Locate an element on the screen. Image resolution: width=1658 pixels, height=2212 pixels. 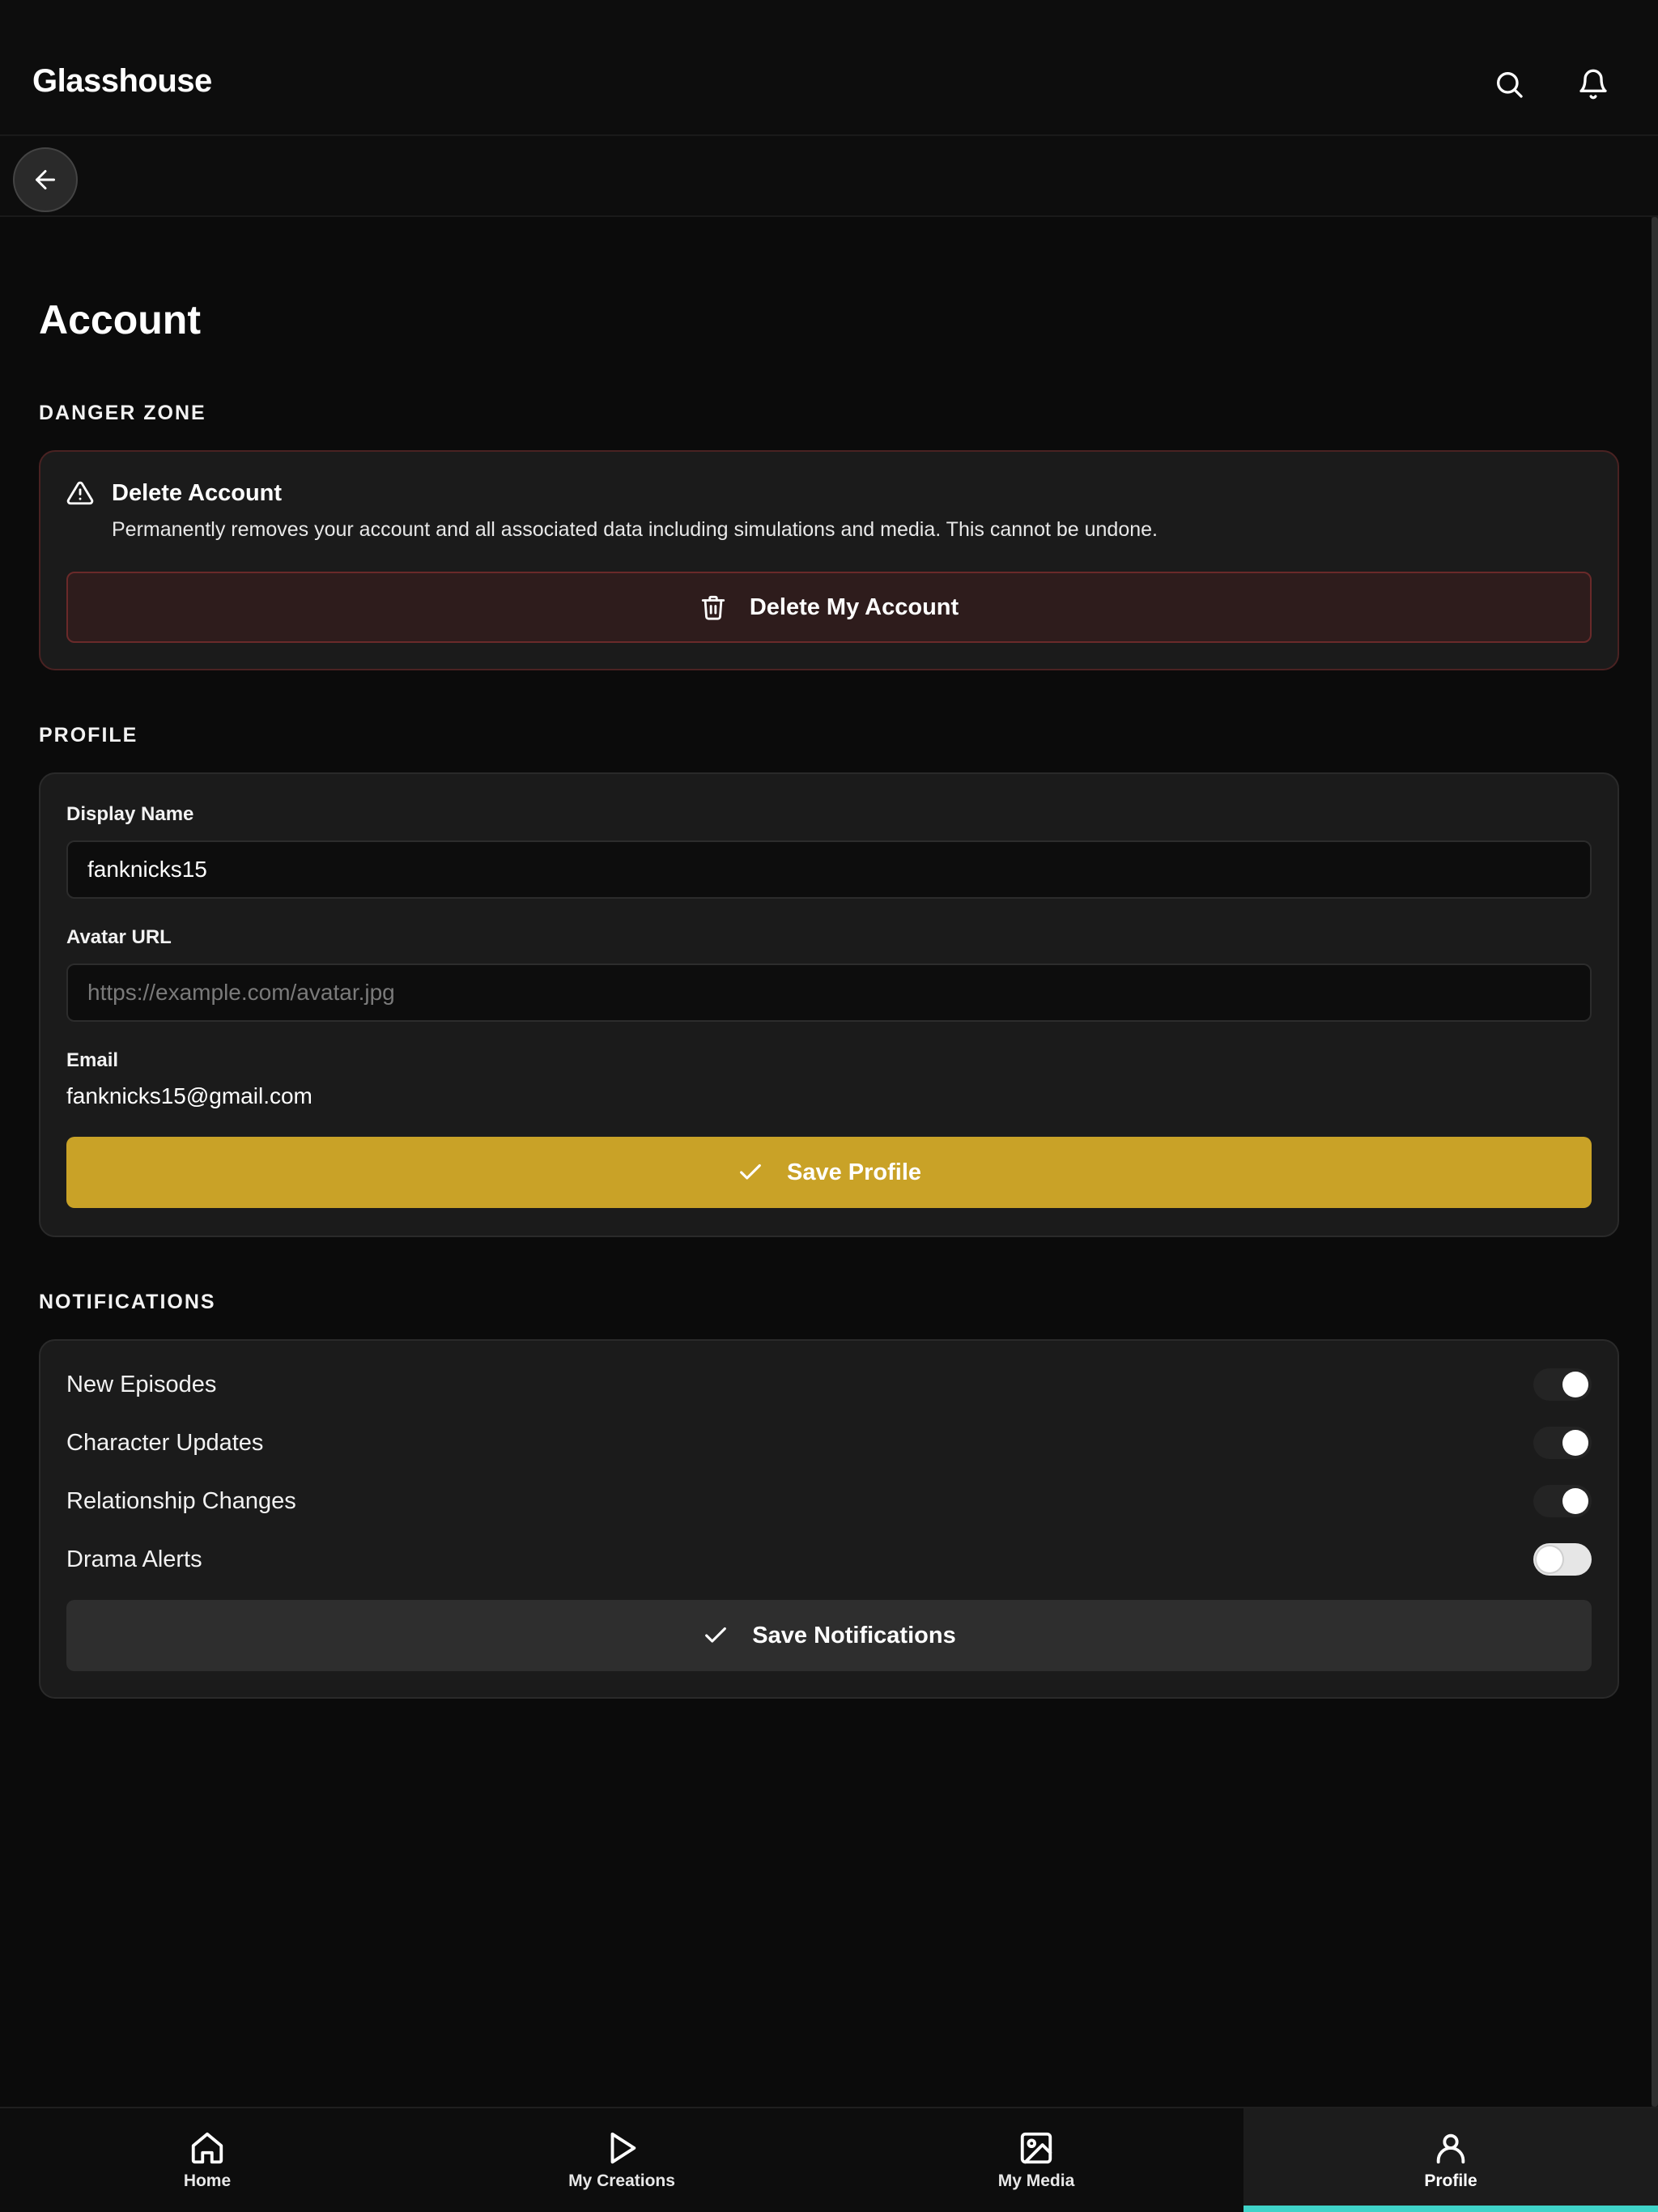
notification-row-character-updates: Character Updates is located at coordinates (829, 1443).